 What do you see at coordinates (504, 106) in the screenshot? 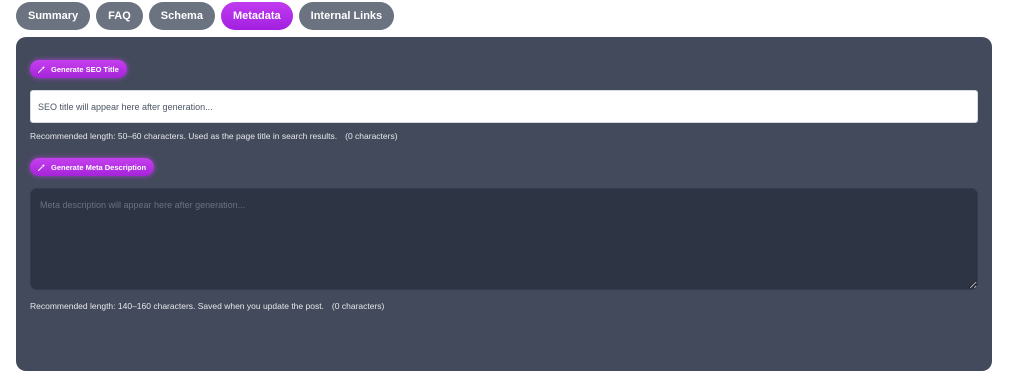
I see `seo-title-input` at bounding box center [504, 106].